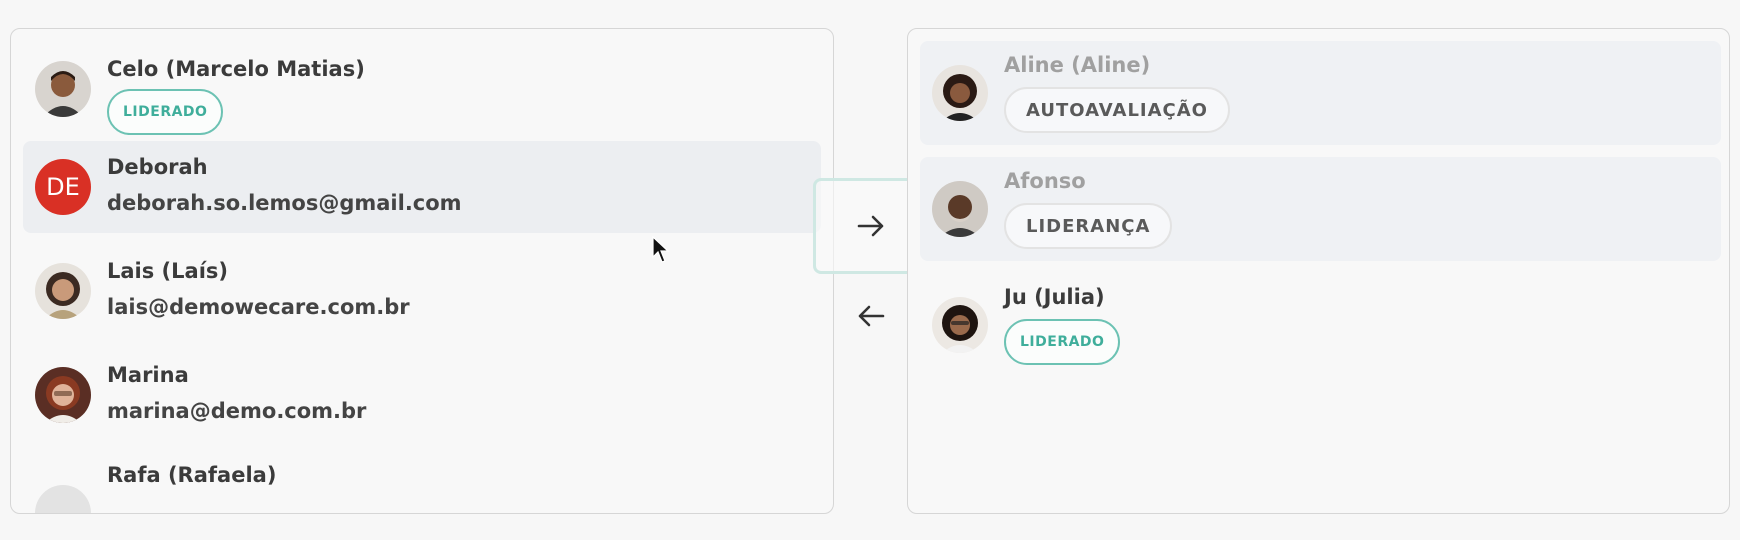 This screenshot has width=1740, height=540. I want to click on list-item: Ju (Julia) LIDERADO, so click(1320, 325).